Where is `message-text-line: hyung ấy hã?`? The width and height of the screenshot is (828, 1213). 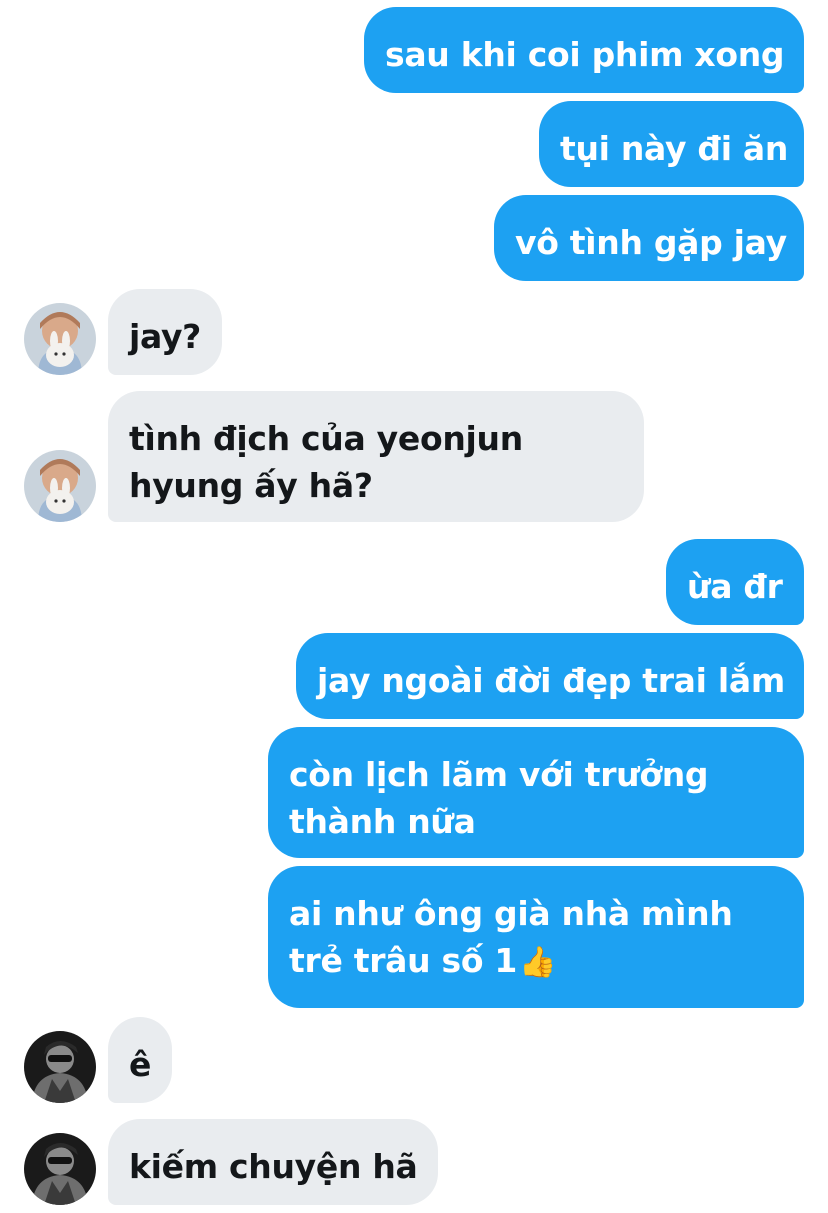 message-text-line: hyung ấy hã? is located at coordinates (251, 485).